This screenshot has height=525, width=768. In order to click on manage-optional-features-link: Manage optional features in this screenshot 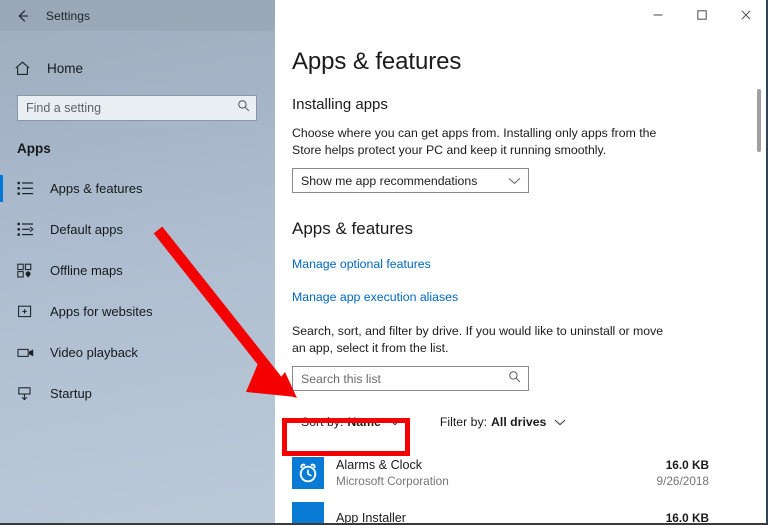, I will do `click(530, 264)`.